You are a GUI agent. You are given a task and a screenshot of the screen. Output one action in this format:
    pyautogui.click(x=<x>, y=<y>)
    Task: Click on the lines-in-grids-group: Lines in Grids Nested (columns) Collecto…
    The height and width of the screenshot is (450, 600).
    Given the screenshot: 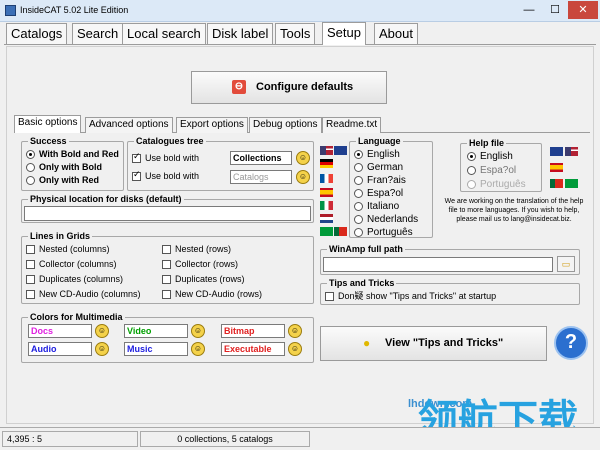 What is the action you would take?
    pyautogui.click(x=167, y=267)
    